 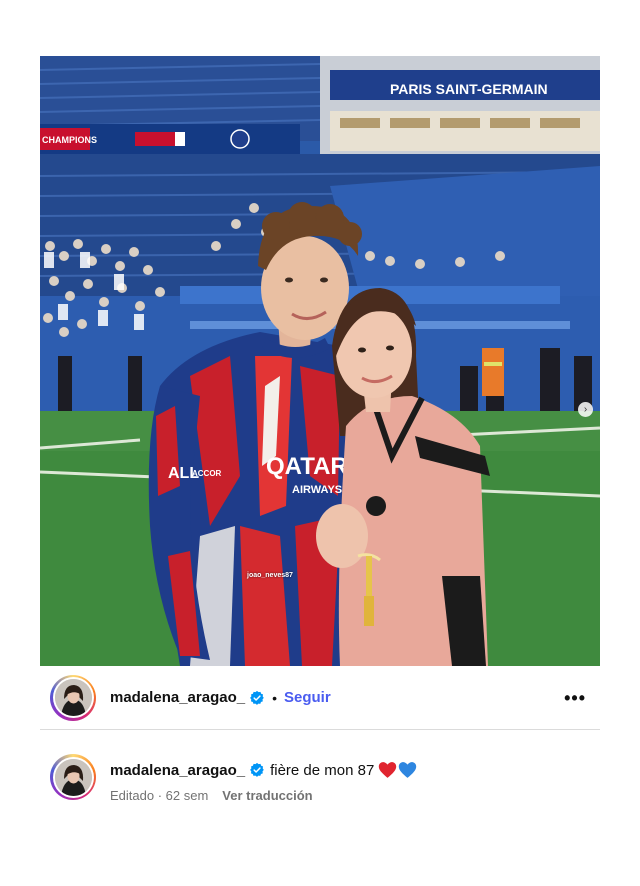 What do you see at coordinates (388, 770) in the screenshot?
I see `red-heart-icon` at bounding box center [388, 770].